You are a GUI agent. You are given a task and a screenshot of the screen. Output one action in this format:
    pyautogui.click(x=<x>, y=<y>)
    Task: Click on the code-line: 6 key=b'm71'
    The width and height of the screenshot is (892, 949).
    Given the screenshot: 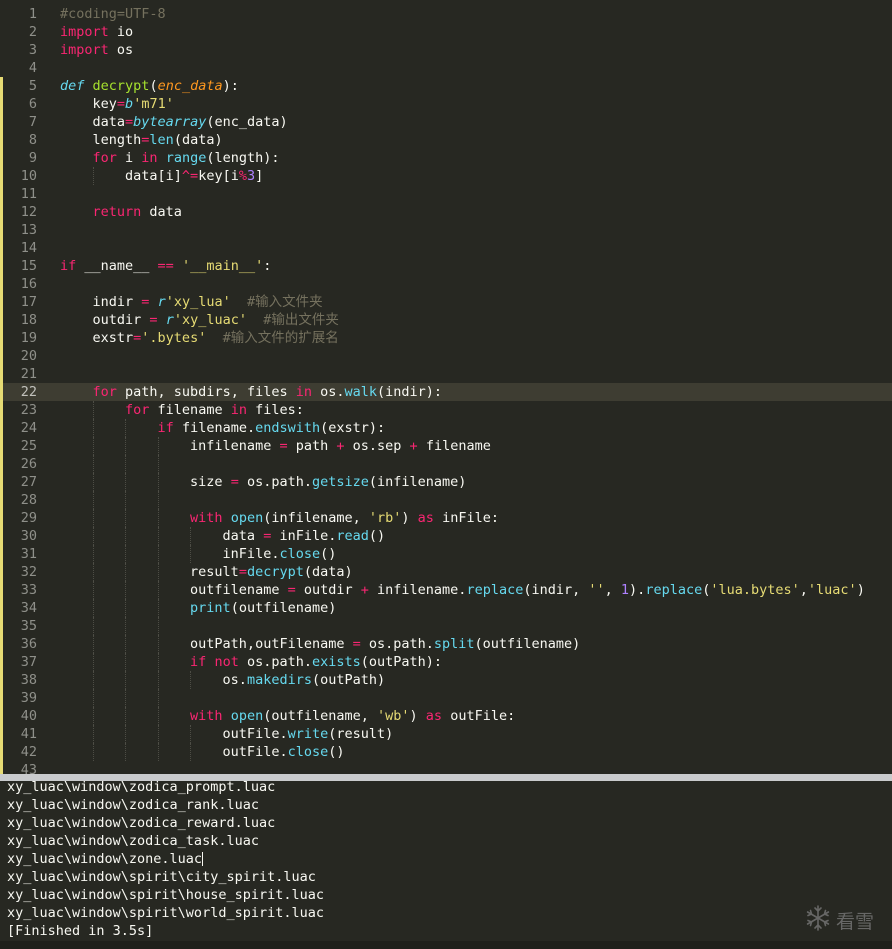 What is the action you would take?
    pyautogui.click(x=446, y=104)
    